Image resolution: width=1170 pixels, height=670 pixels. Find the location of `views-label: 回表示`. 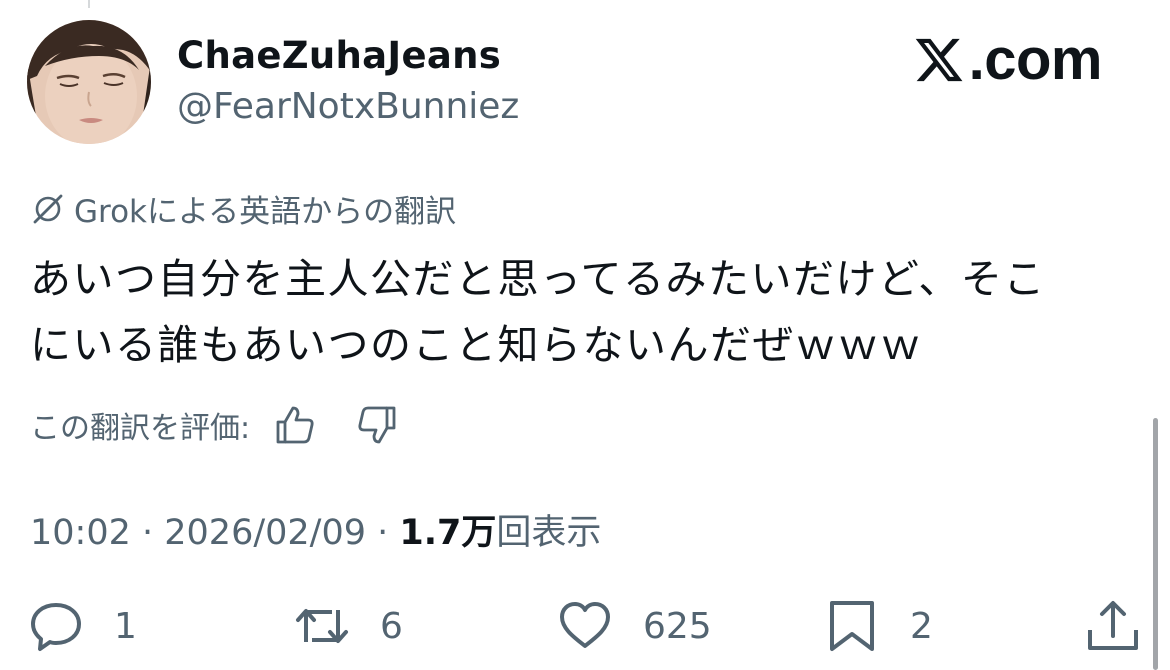

views-label: 回表示 is located at coordinates (549, 533).